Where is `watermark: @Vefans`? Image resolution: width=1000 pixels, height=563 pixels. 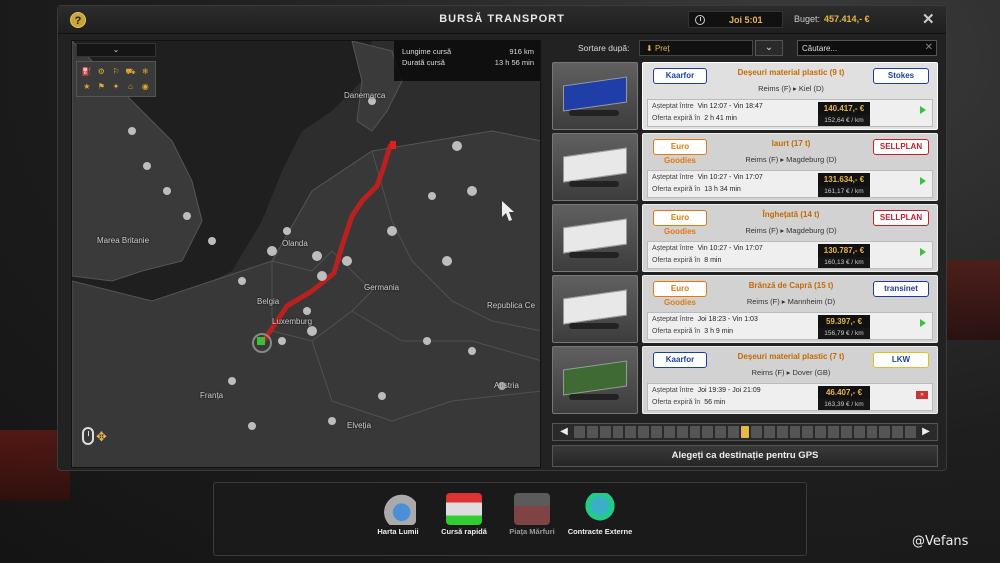 watermark: @Vefans is located at coordinates (940, 541).